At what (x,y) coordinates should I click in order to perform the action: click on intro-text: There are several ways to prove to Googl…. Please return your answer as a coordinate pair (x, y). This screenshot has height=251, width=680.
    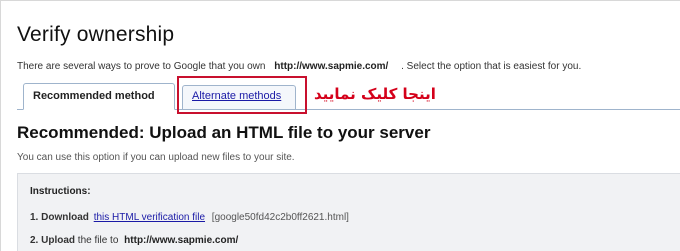
    Looking at the image, I should click on (299, 66).